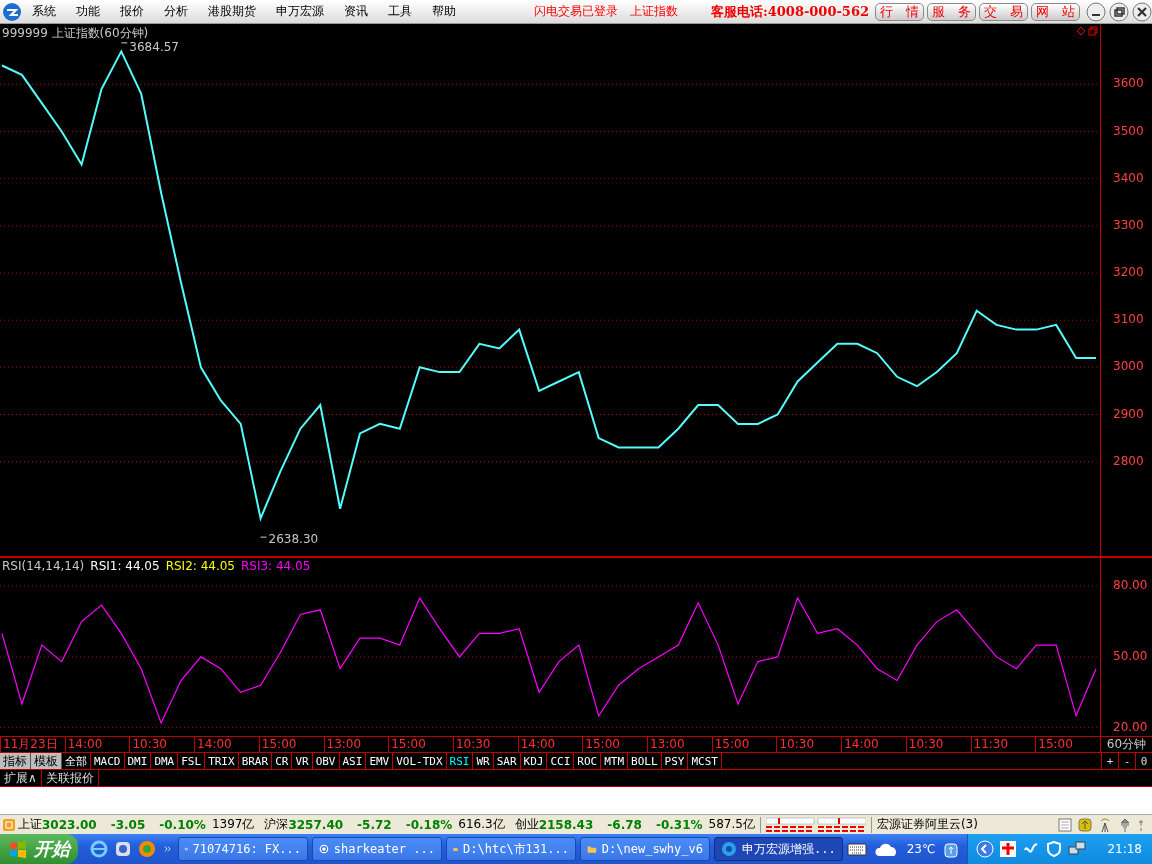 This screenshot has height=864, width=1152. I want to click on indicator-tab: WR, so click(483, 761).